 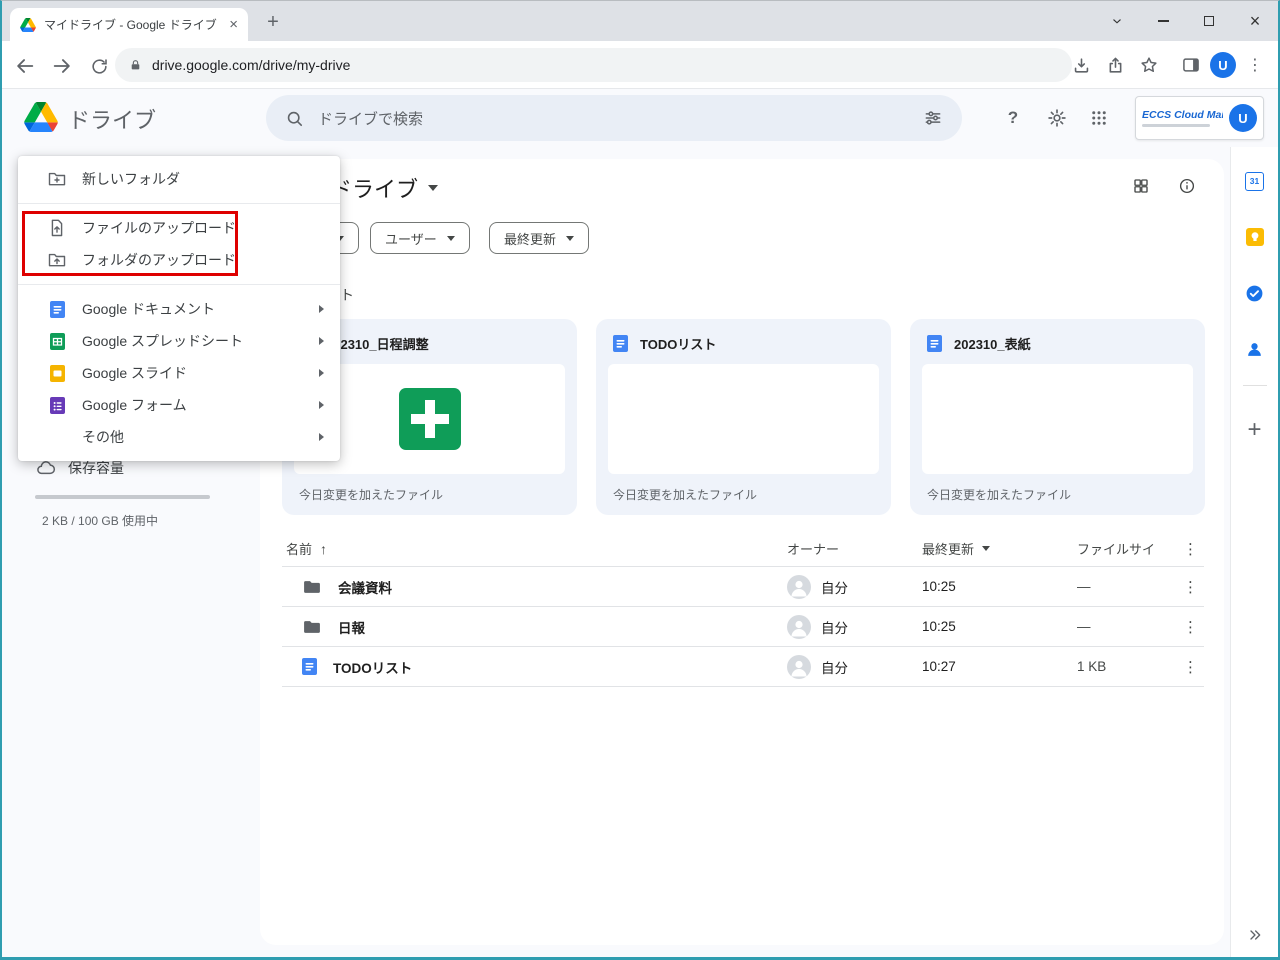 I want to click on drive-logo-icon, so click(x=41, y=117).